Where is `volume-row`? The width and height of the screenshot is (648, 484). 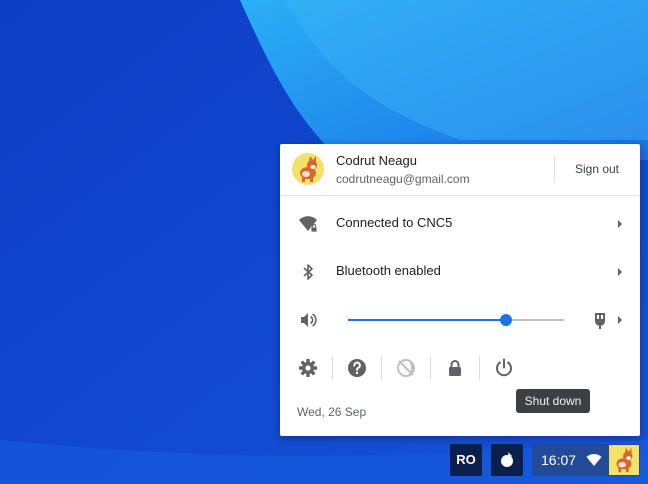
volume-row is located at coordinates (460, 320).